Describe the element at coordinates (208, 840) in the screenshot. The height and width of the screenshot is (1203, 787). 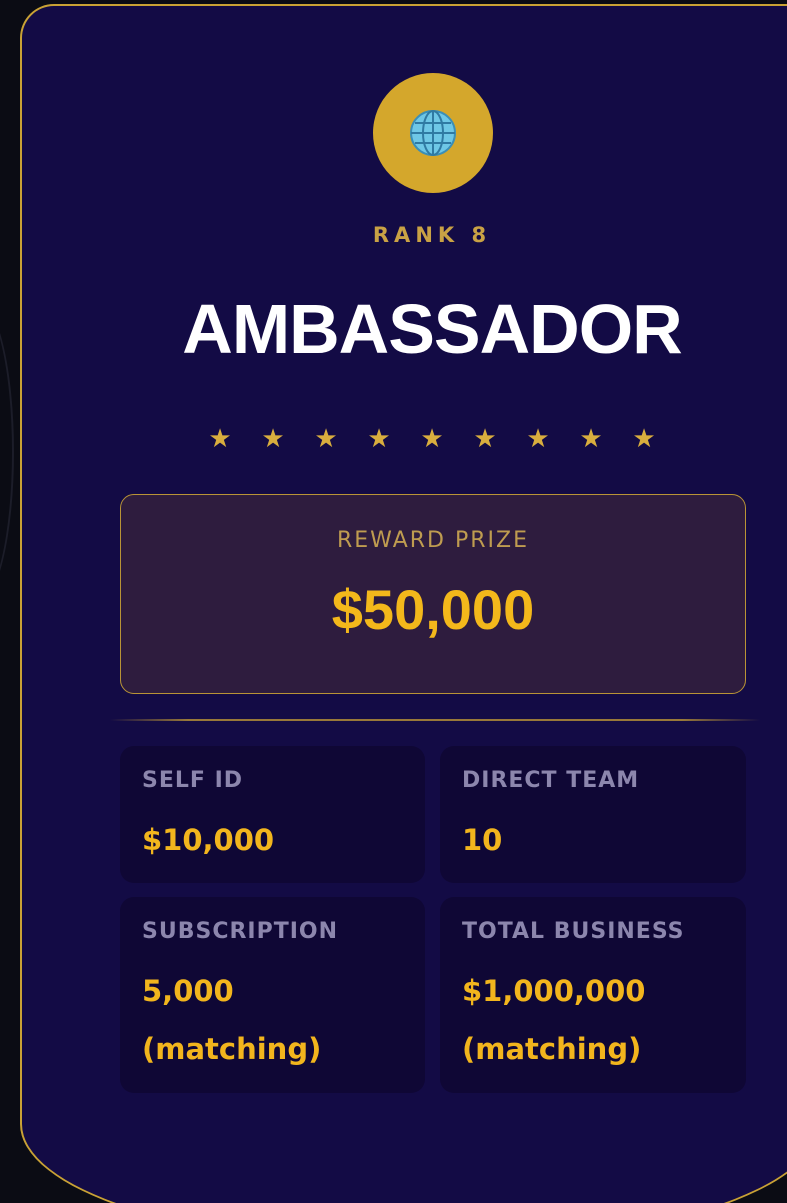
I see `stat-value: $10,000` at that location.